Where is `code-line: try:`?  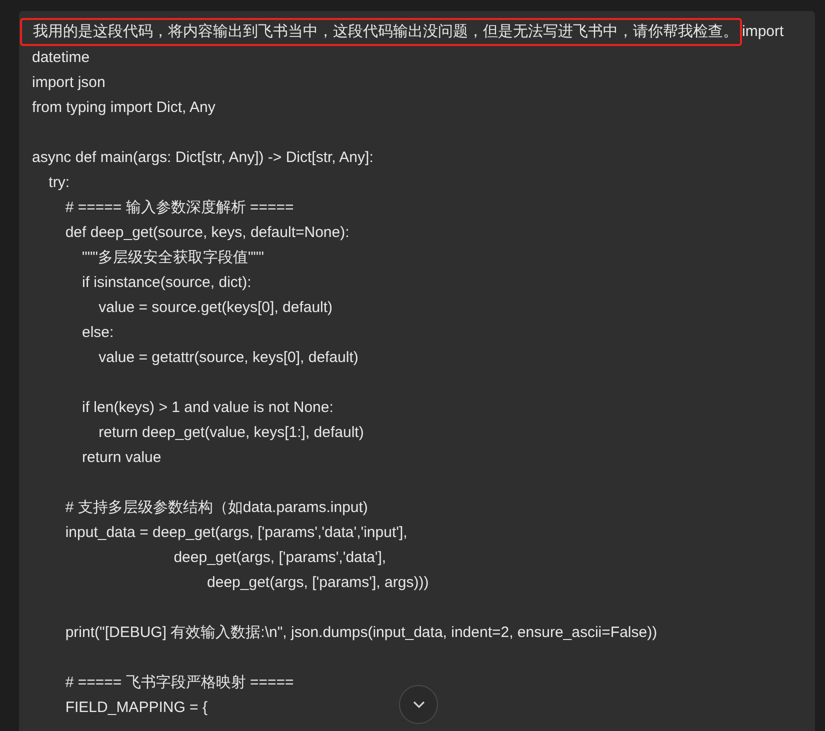 code-line: try: is located at coordinates (59, 183).